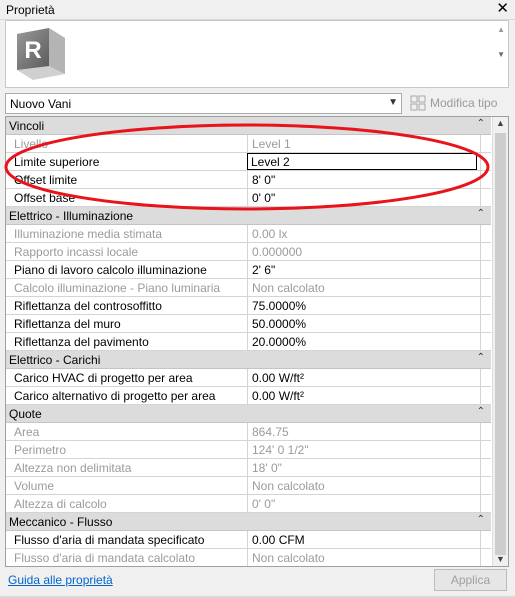  I want to click on section-header: Elettrico - Illuminazione ⌃, so click(248, 216).